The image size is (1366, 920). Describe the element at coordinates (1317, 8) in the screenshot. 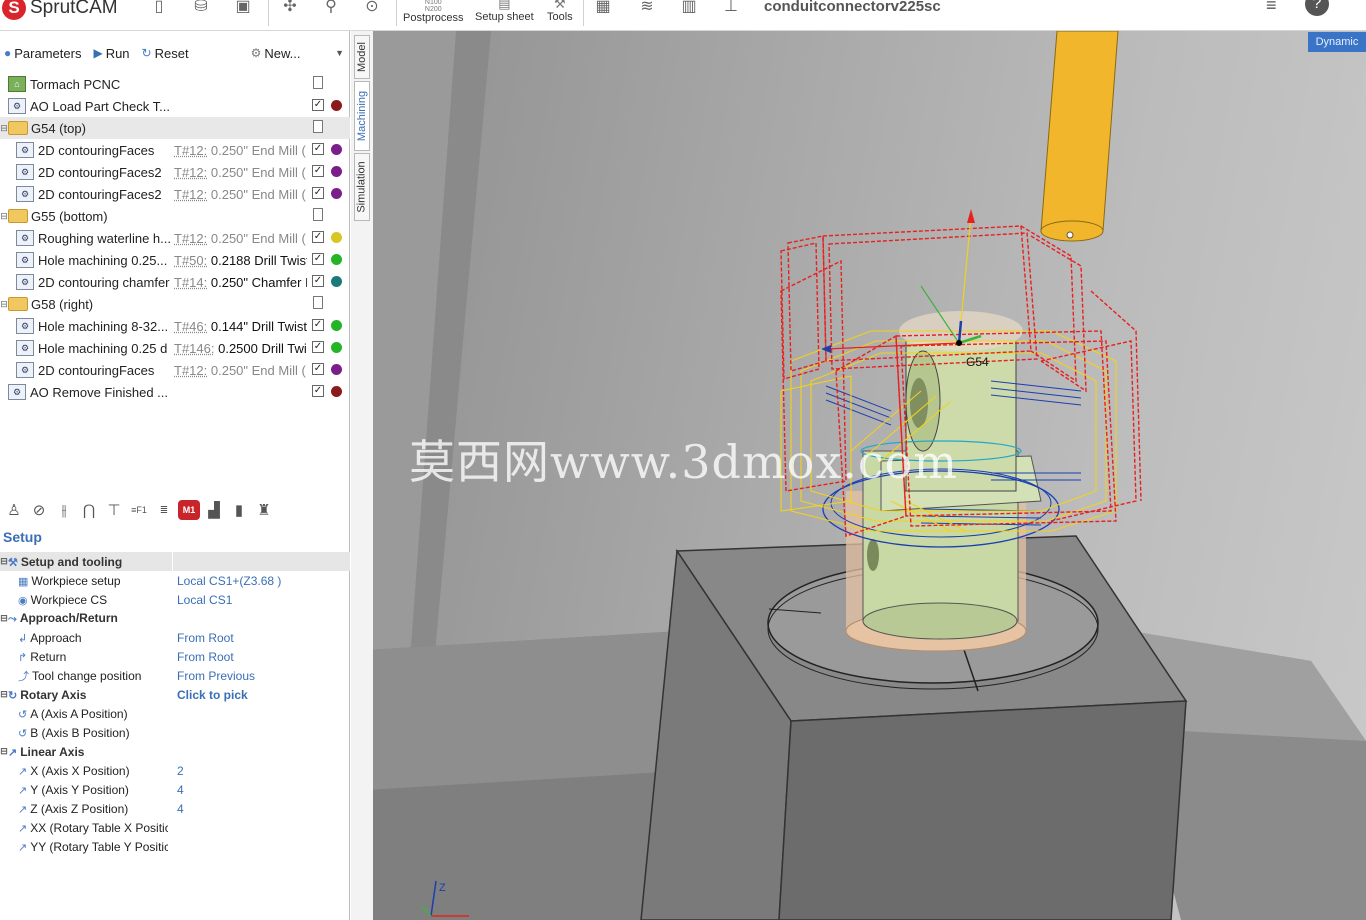

I see `help-icon: ?` at that location.